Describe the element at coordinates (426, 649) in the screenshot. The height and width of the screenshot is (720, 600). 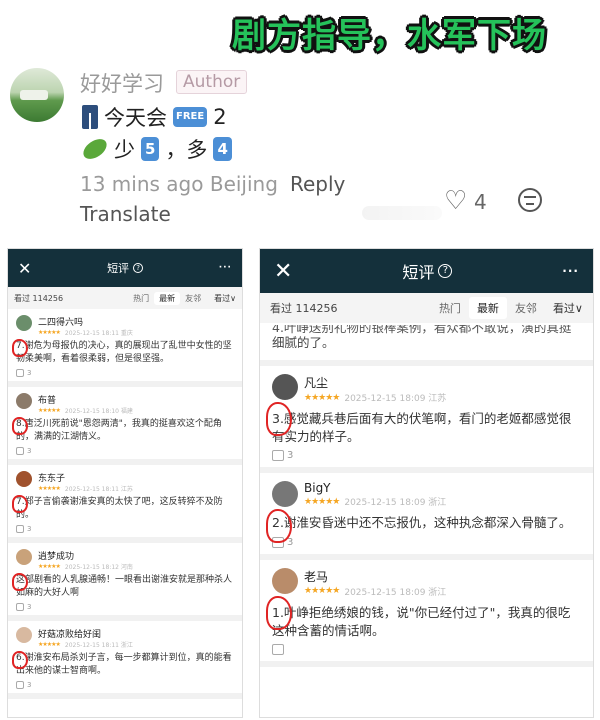
I see `review-like` at that location.